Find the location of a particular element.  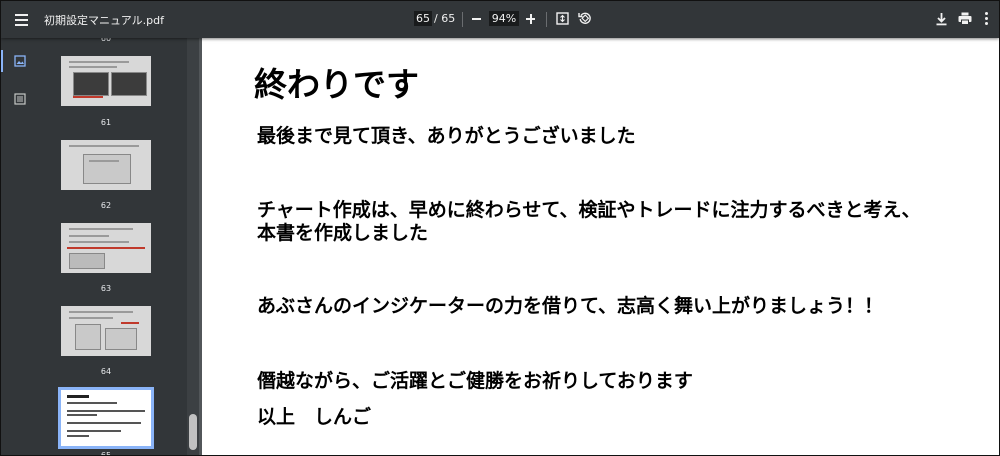

sidebar-tabs is located at coordinates (20, 246).